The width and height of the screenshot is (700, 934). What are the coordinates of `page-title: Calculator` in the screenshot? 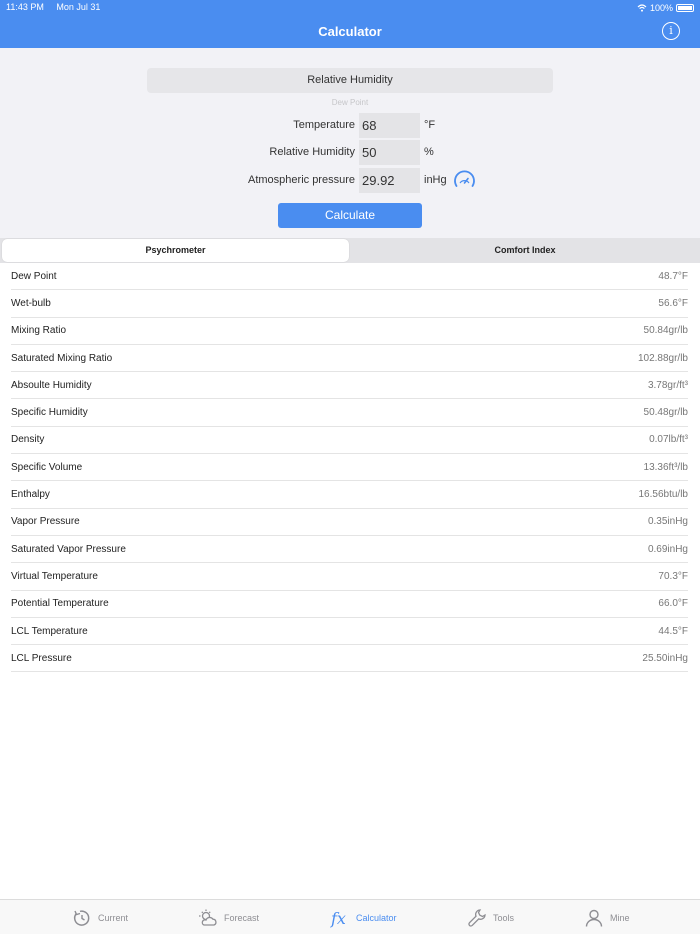 It's located at (350, 31).